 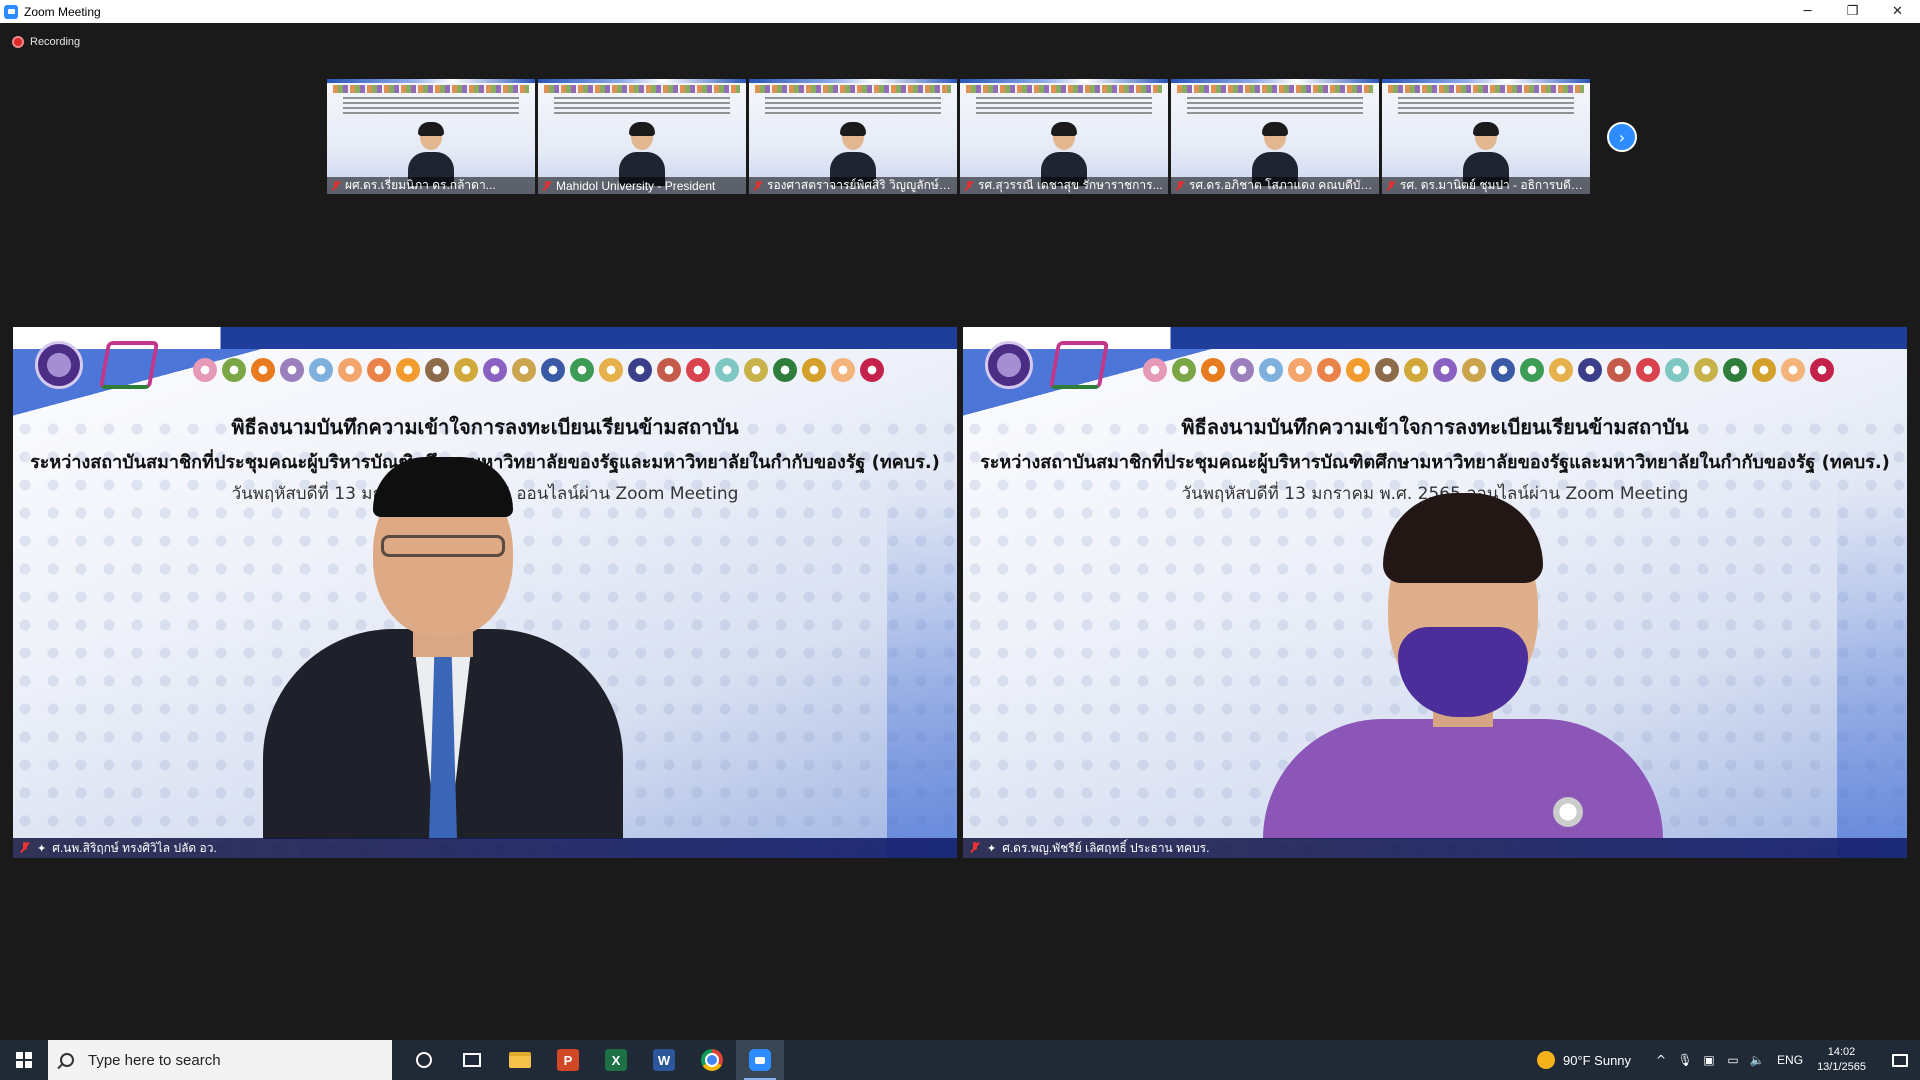 I want to click on restore-button: ❐, so click(x=1852, y=11).